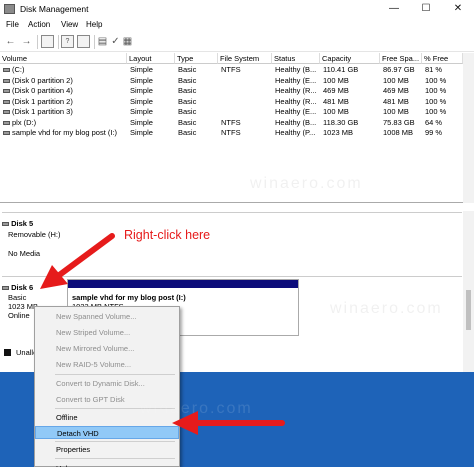  What do you see at coordinates (336, 101) in the screenshot?
I see `cell-capacity: 481 MB` at bounding box center [336, 101].